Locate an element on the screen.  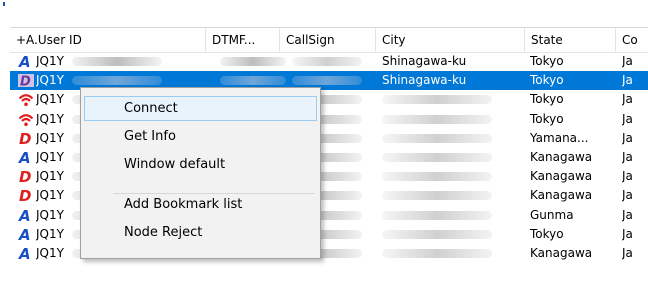
column-header-callsign: CallSign is located at coordinates (328, 40).